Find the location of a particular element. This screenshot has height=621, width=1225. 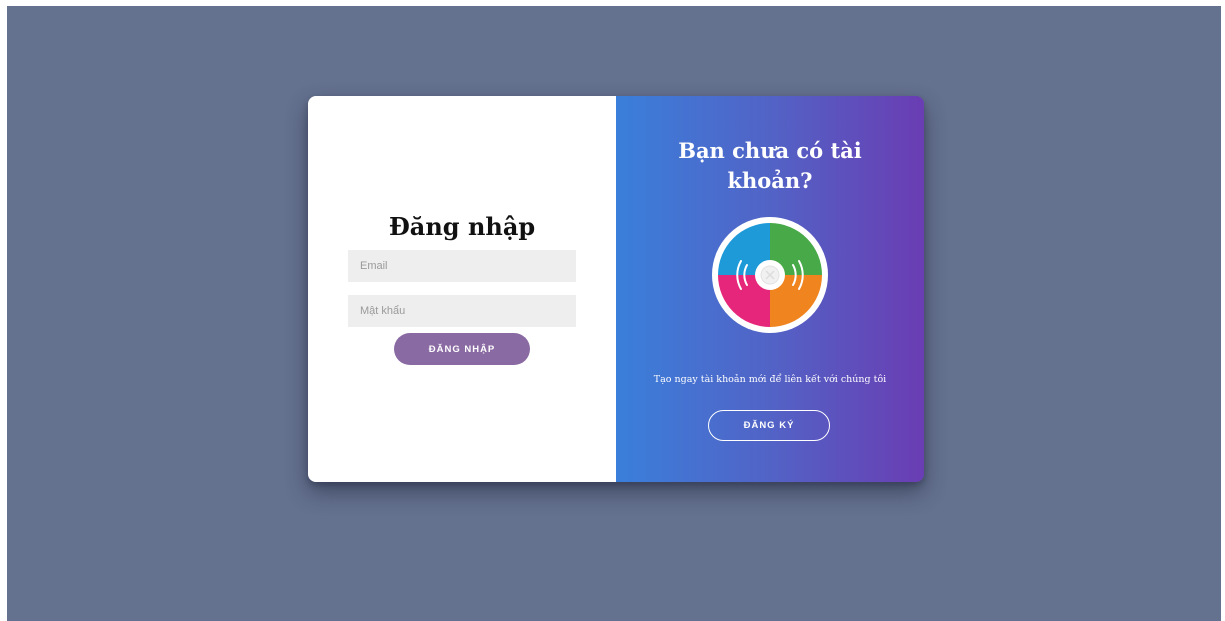

password-input is located at coordinates (462, 311).